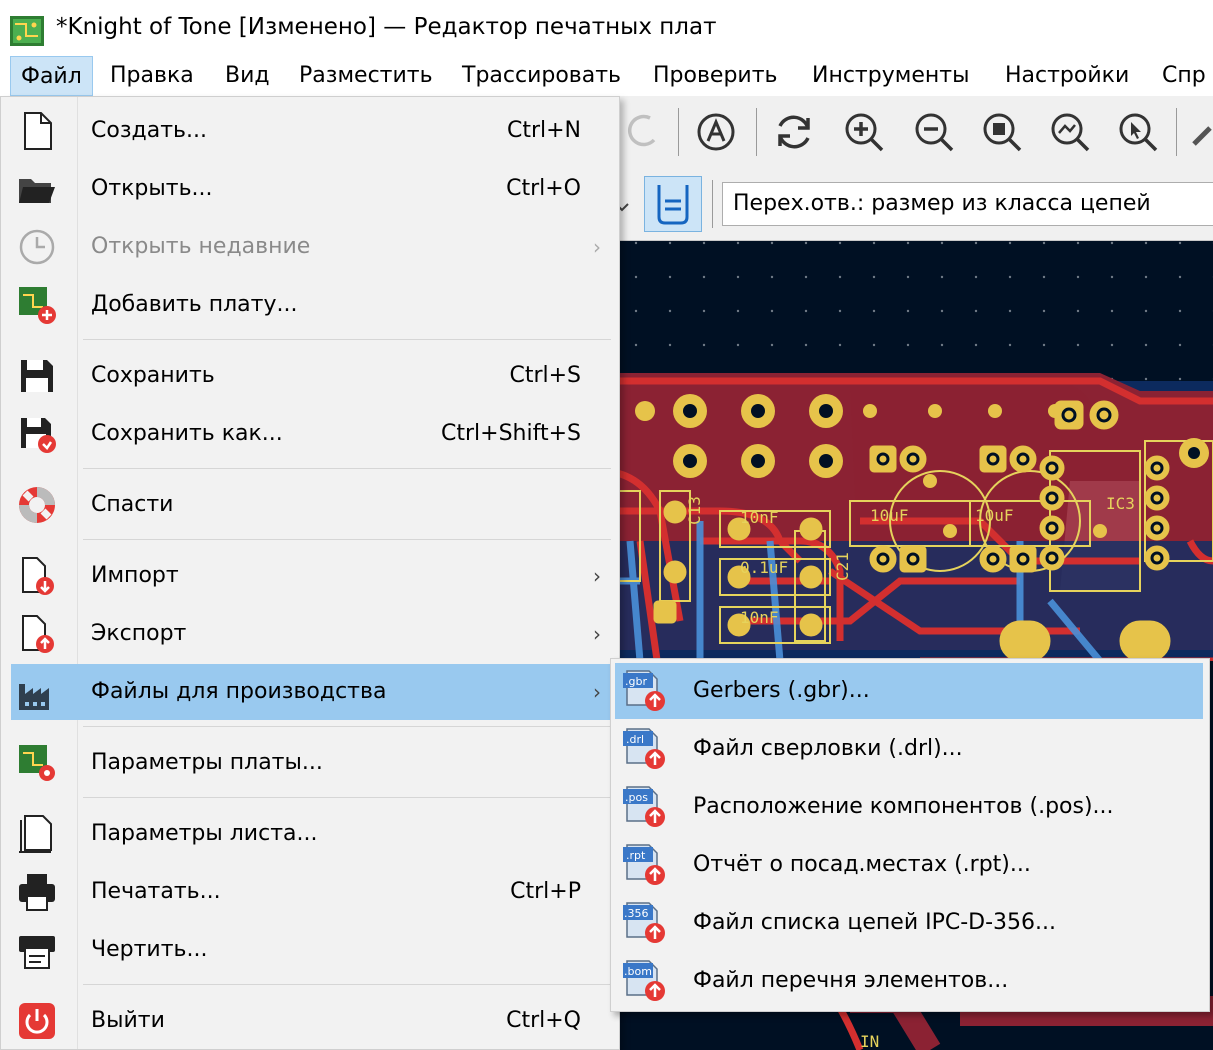 Image resolution: width=1213 pixels, height=1050 pixels. What do you see at coordinates (313, 505) in the screenshot?
I see `menu-item-rescue: Спасти` at bounding box center [313, 505].